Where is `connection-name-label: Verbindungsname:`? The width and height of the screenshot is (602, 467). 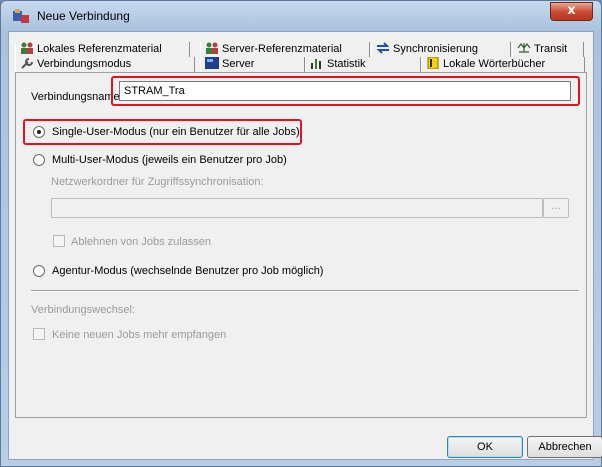 connection-name-label: Verbindungsname: is located at coordinates (77, 97).